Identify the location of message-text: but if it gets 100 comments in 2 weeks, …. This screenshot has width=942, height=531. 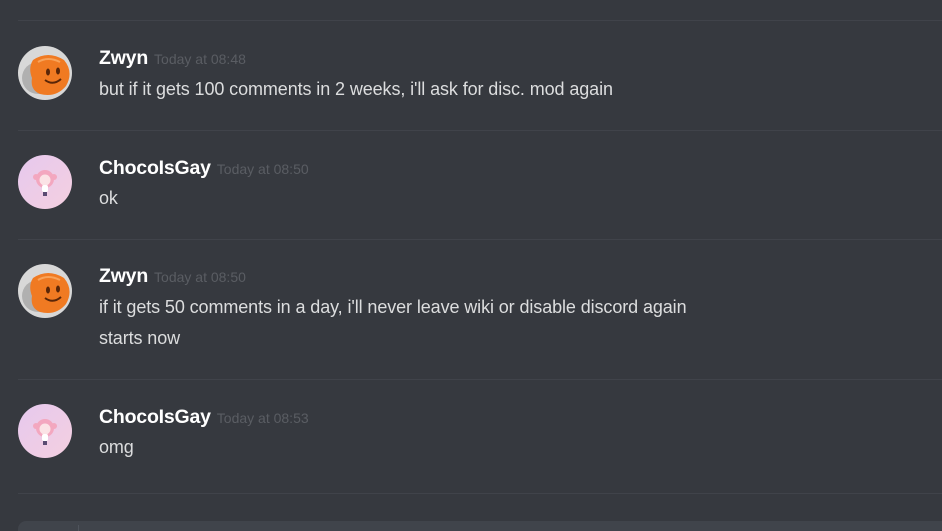
(356, 89).